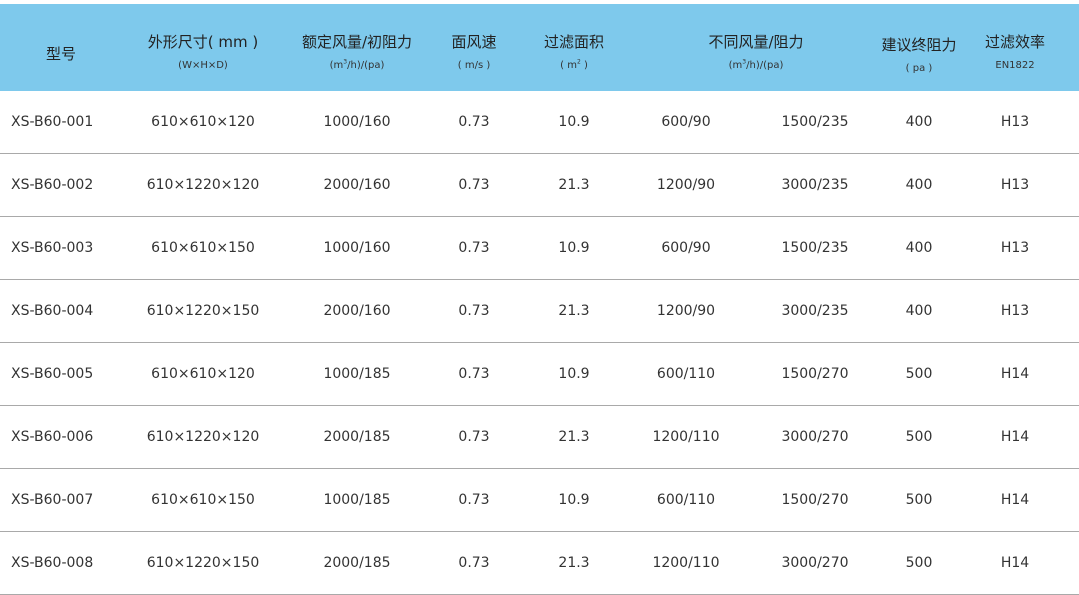 This screenshot has width=1079, height=595. Describe the element at coordinates (52, 122) in the screenshot. I see `cell-model: XS-B60-001` at that location.